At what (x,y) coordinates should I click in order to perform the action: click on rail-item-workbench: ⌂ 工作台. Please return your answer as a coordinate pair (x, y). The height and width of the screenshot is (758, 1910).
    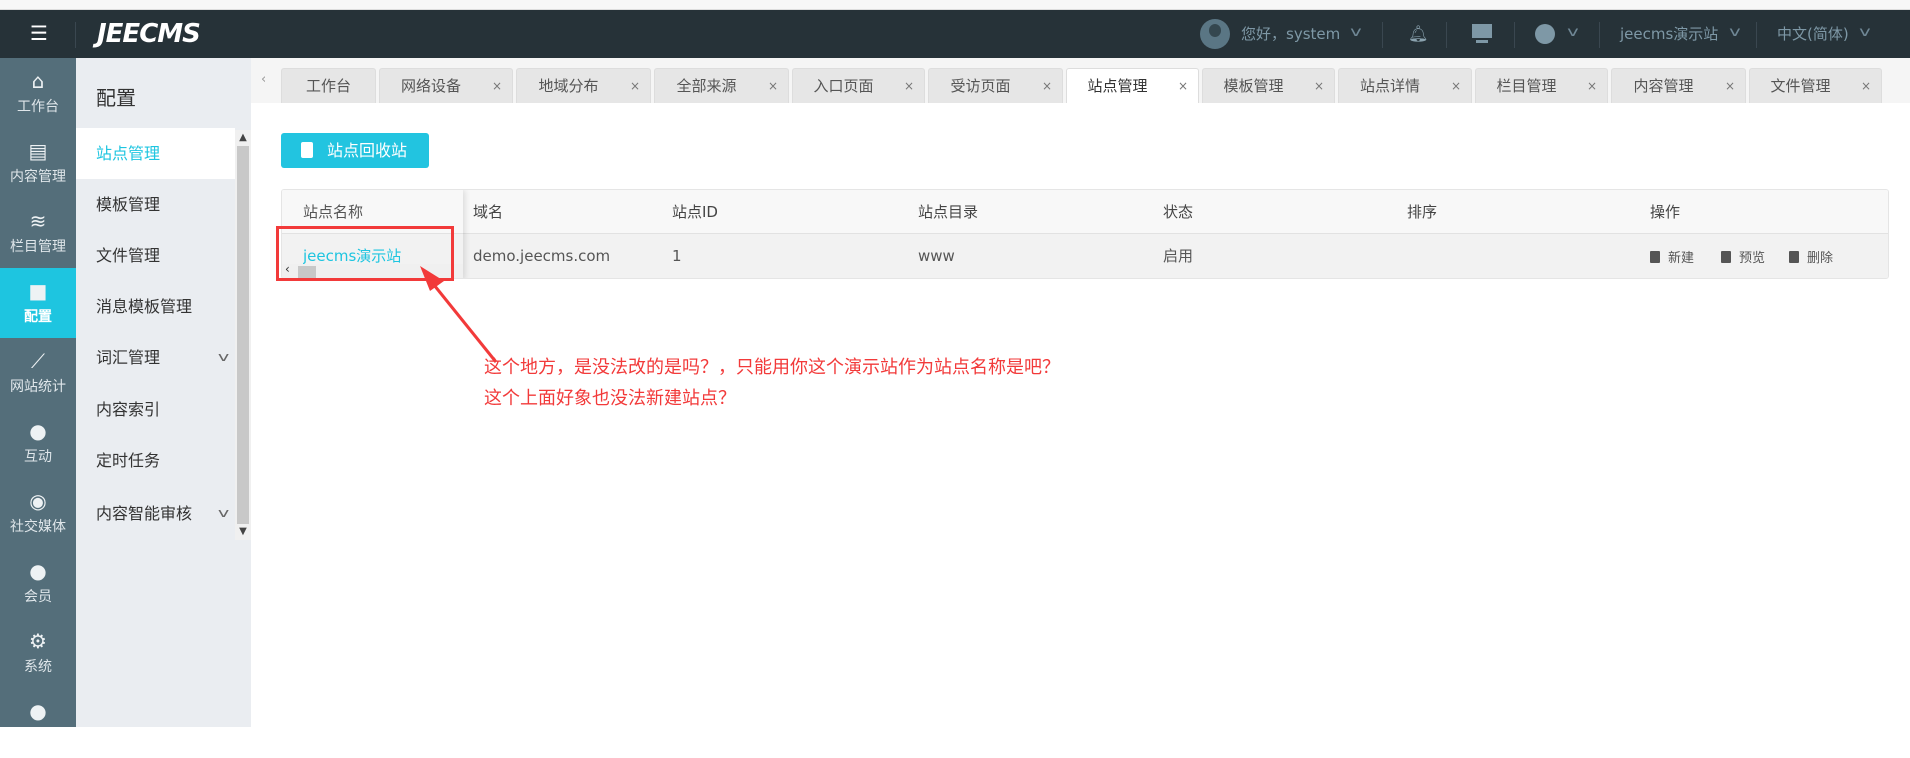
    Looking at the image, I should click on (38, 93).